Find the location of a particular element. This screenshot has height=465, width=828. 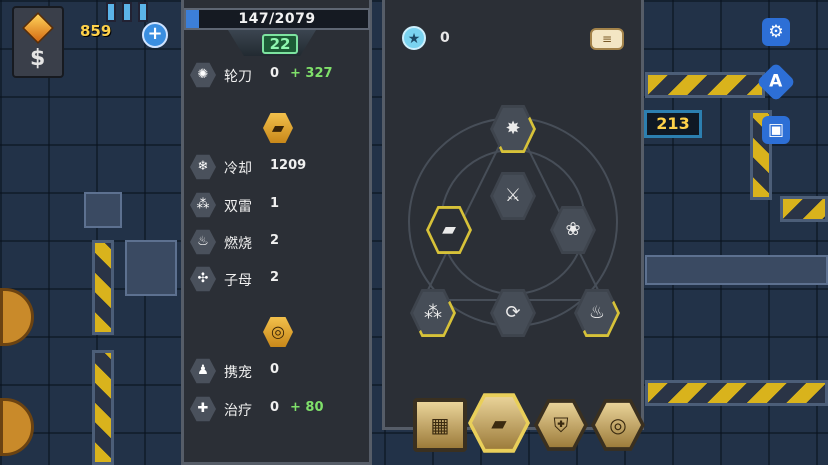

stat-row: ⁂ 双雷 1 is located at coordinates (280, 205).